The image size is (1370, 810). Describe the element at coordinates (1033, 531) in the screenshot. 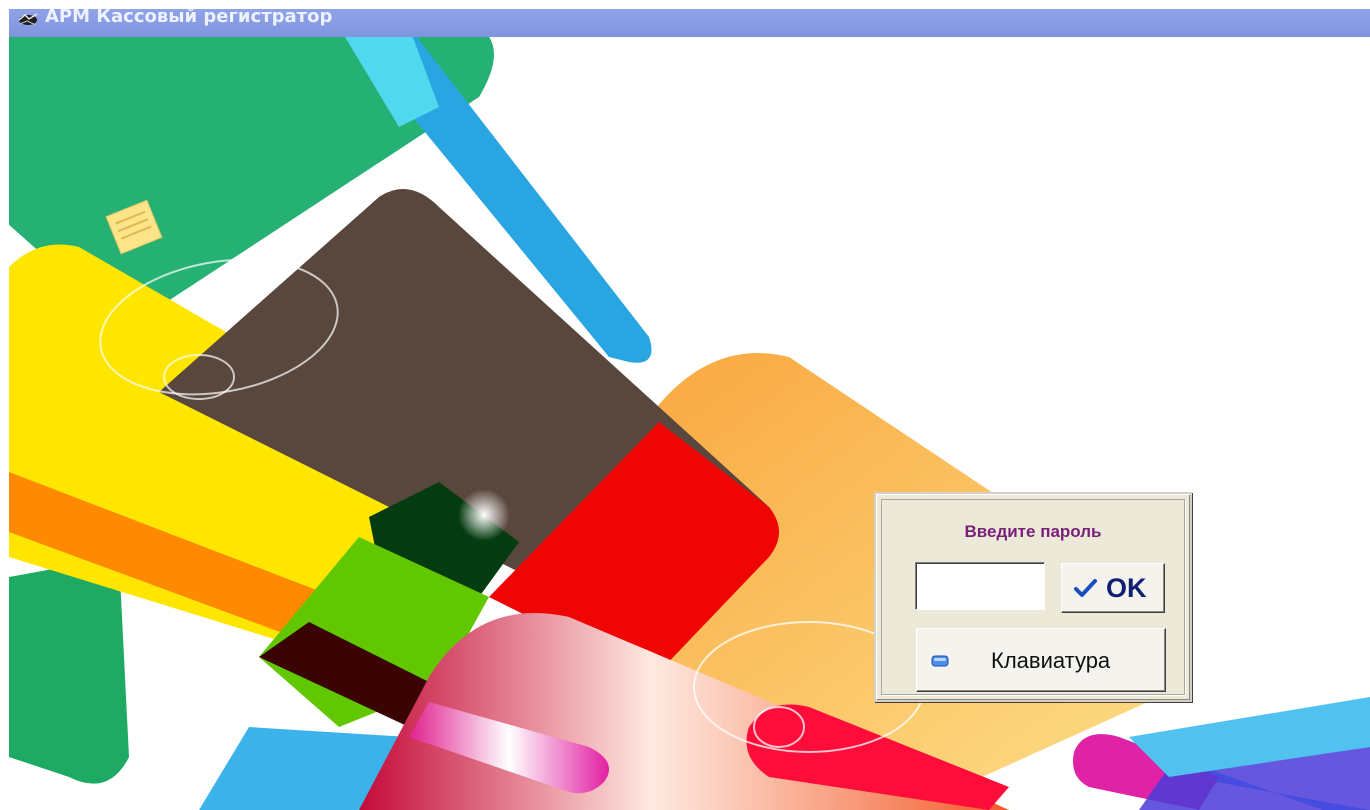

I see `dialog-title: Введите пароль` at that location.